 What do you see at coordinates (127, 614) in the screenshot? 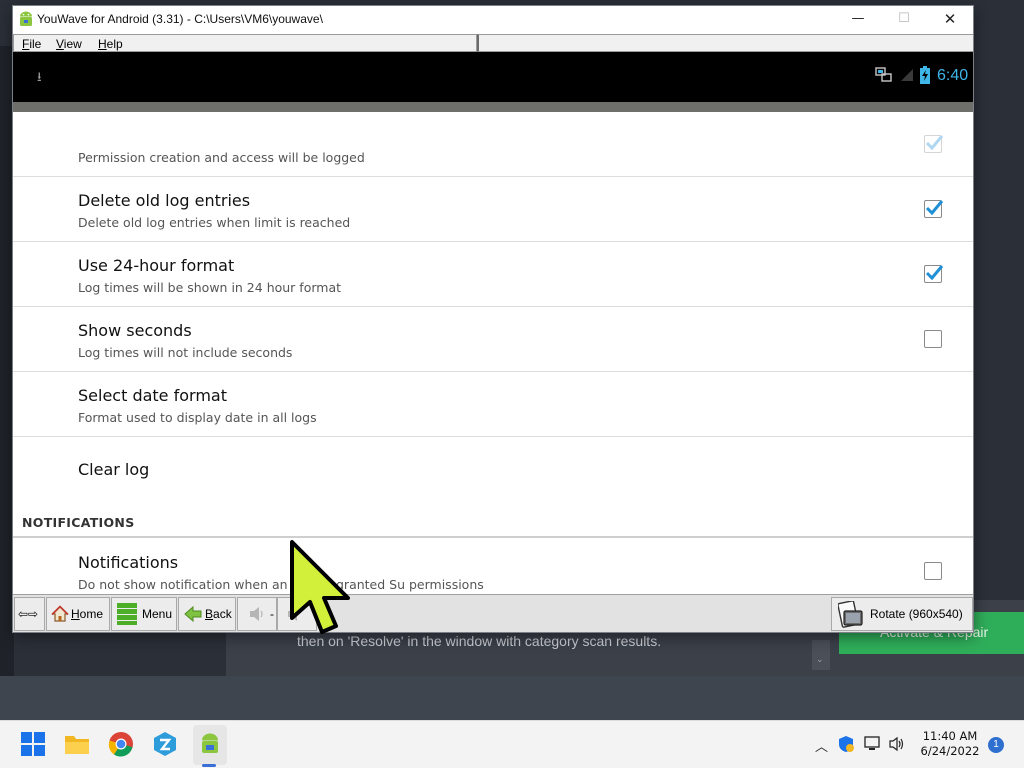
I see `menu-icon` at bounding box center [127, 614].